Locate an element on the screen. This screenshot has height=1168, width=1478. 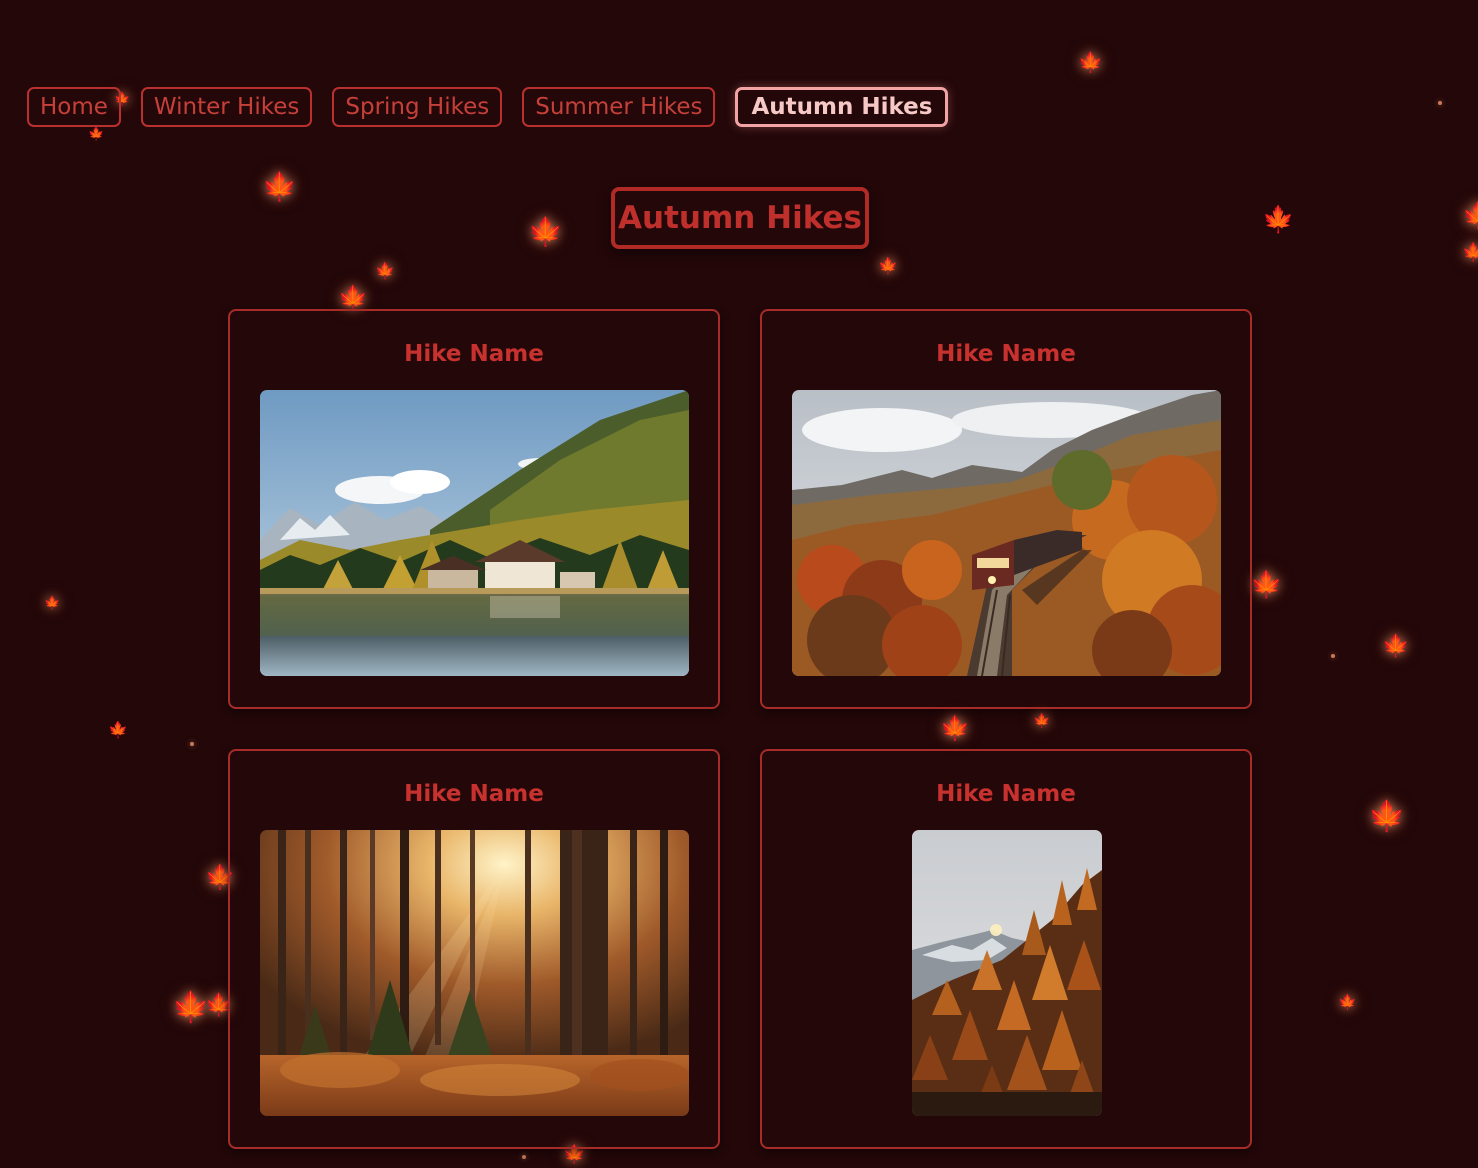
nav-autumn-hikes-button: Autumn Hikes is located at coordinates (842, 107).